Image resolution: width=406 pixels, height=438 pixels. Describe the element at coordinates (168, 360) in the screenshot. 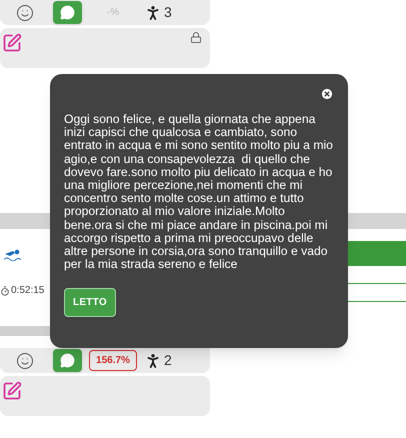

I see `participant-count: 2` at that location.